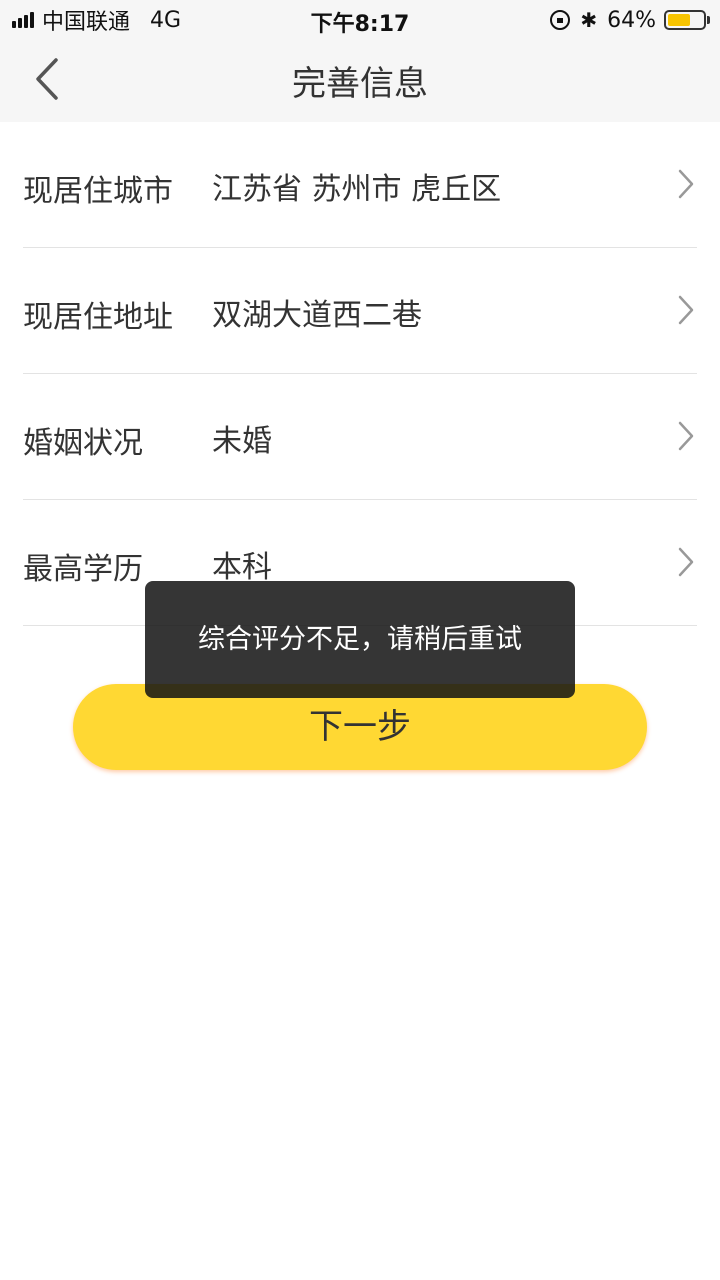 The width and height of the screenshot is (720, 1280). What do you see at coordinates (242, 567) in the screenshot?
I see `row-value: 本科` at bounding box center [242, 567].